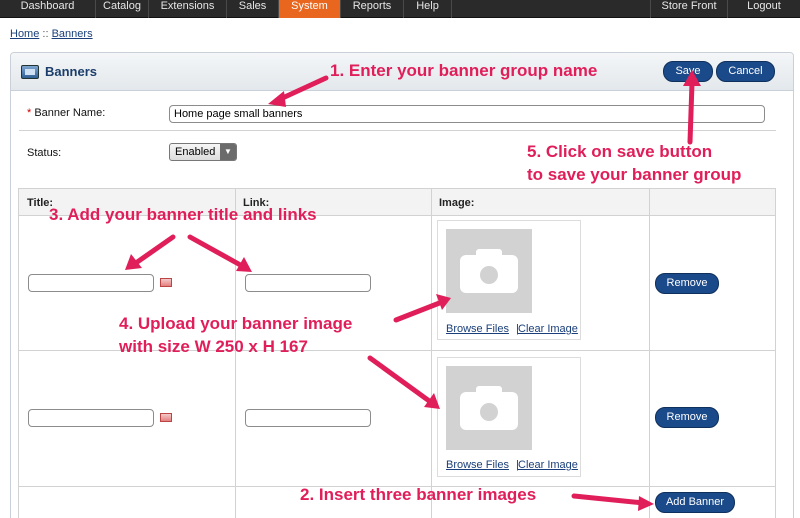 Image resolution: width=800 pixels, height=518 pixels. What do you see at coordinates (695, 502) in the screenshot?
I see `add-banner-button: Add Banner` at bounding box center [695, 502].